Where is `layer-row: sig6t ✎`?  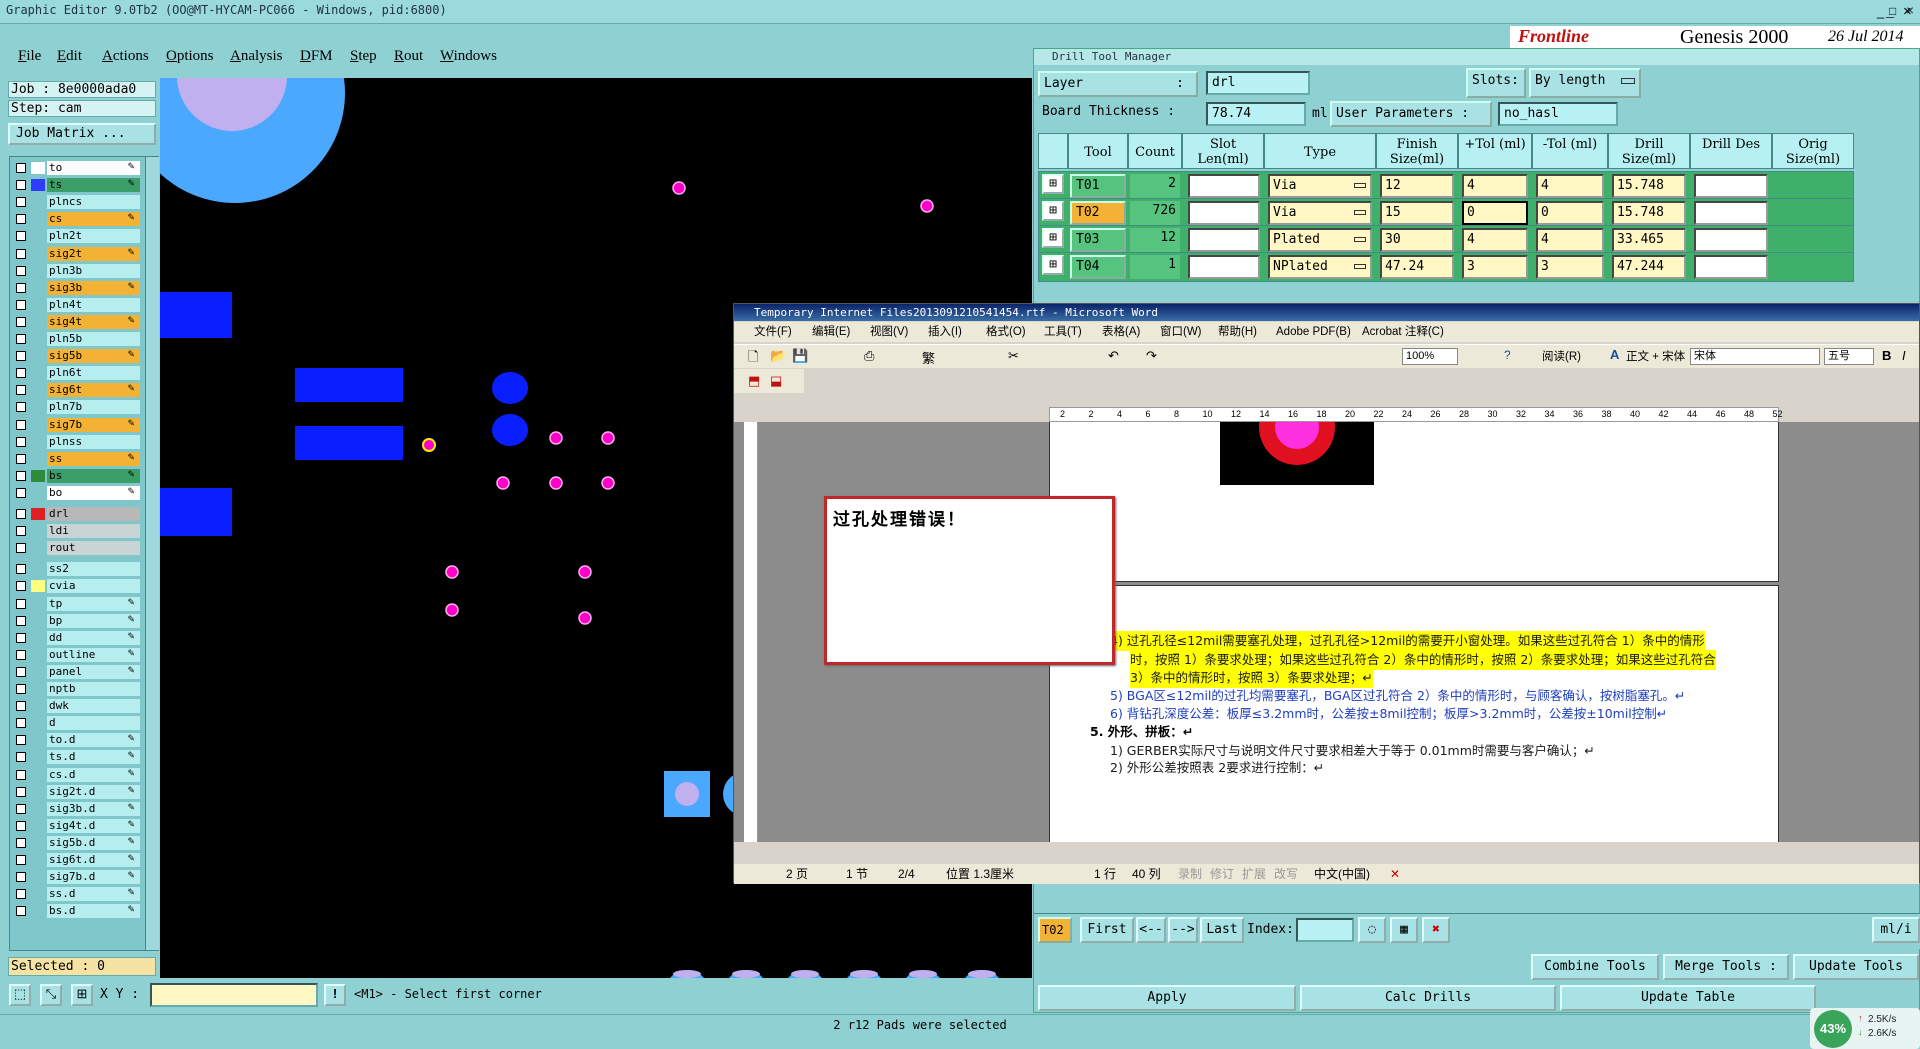 layer-row: sig6t ✎ is located at coordinates (76, 390).